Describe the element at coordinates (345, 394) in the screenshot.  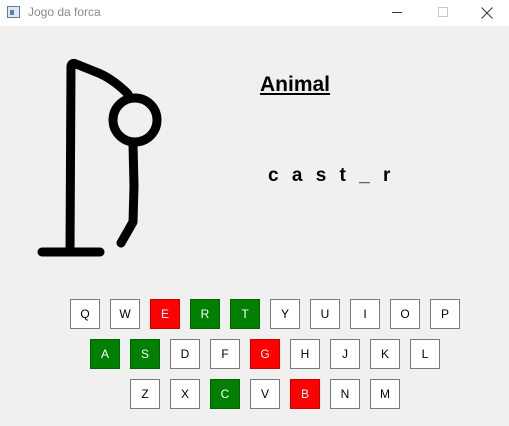
I see `key-n: N` at that location.